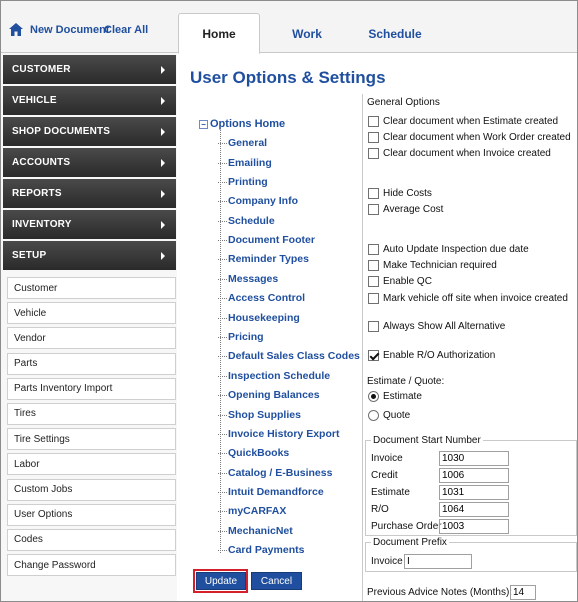 The image size is (578, 602). What do you see at coordinates (246, 221) in the screenshot?
I see `tree-item: Schedule` at bounding box center [246, 221].